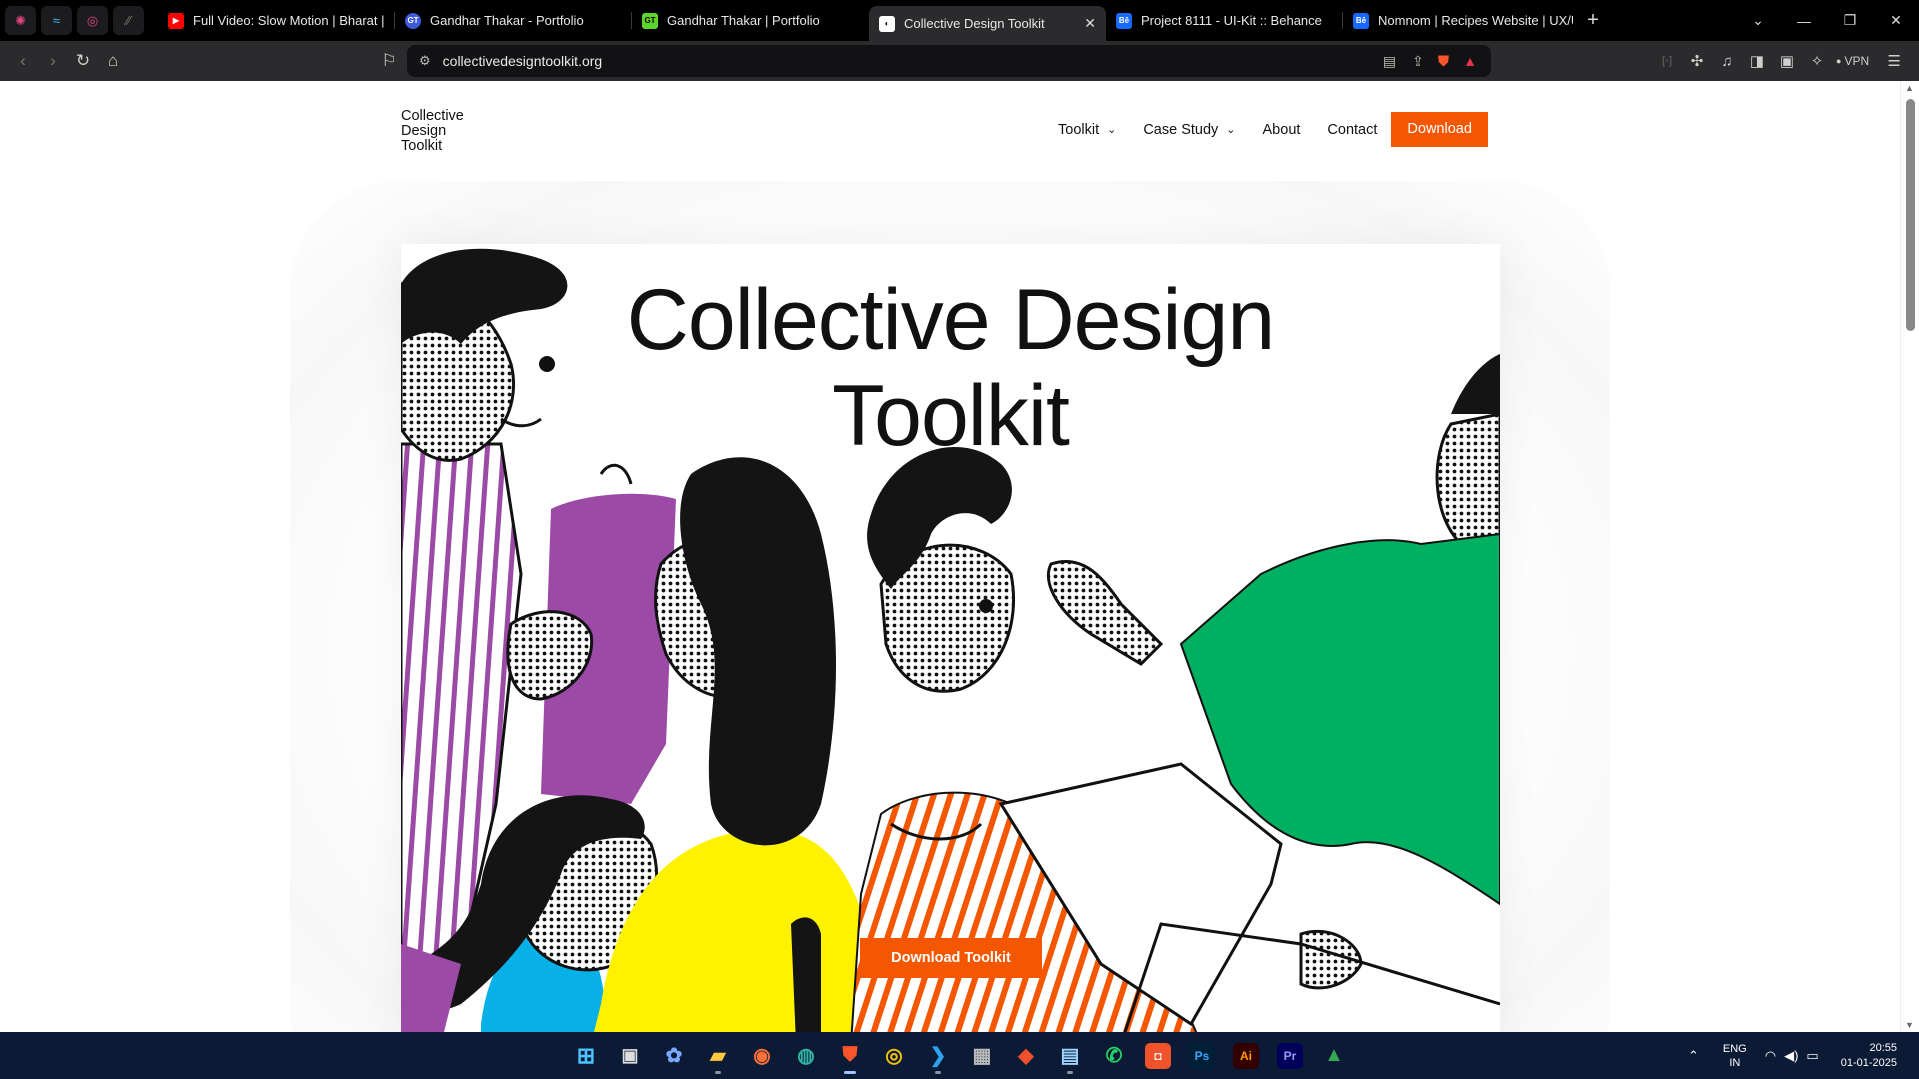 This screenshot has height=1079, width=1919. Describe the element at coordinates (1443, 61) in the screenshot. I see `brave-shields-icon: ⛊` at that location.